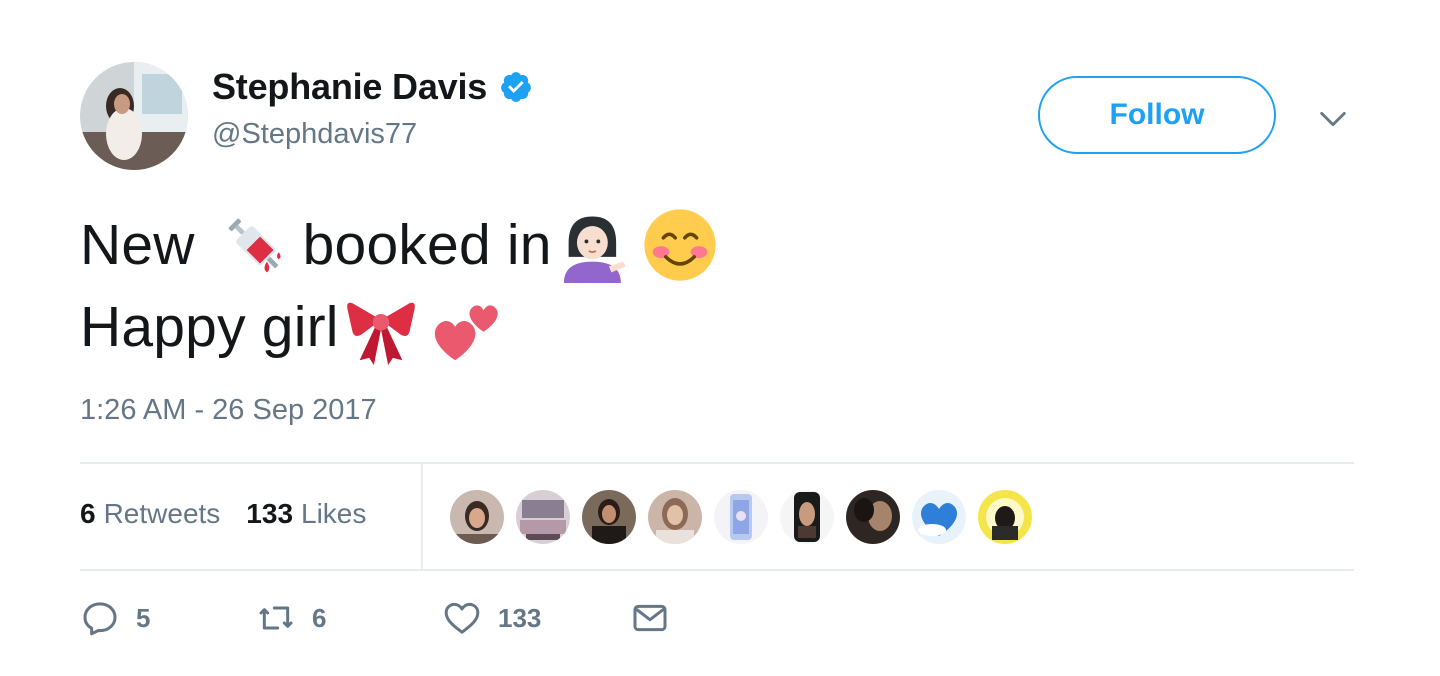 The height and width of the screenshot is (676, 1440). Describe the element at coordinates (462, 618) in the screenshot. I see `heart-icon` at that location.